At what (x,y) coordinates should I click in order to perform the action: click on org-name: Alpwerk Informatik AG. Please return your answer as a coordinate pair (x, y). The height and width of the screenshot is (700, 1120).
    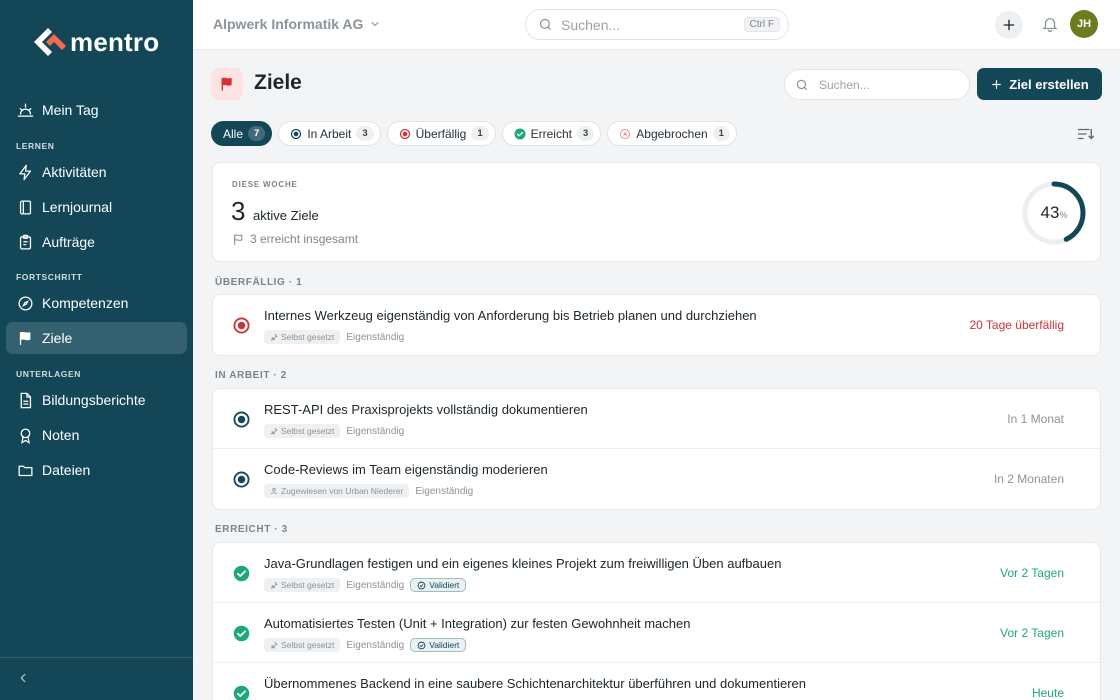
    Looking at the image, I should click on (288, 24).